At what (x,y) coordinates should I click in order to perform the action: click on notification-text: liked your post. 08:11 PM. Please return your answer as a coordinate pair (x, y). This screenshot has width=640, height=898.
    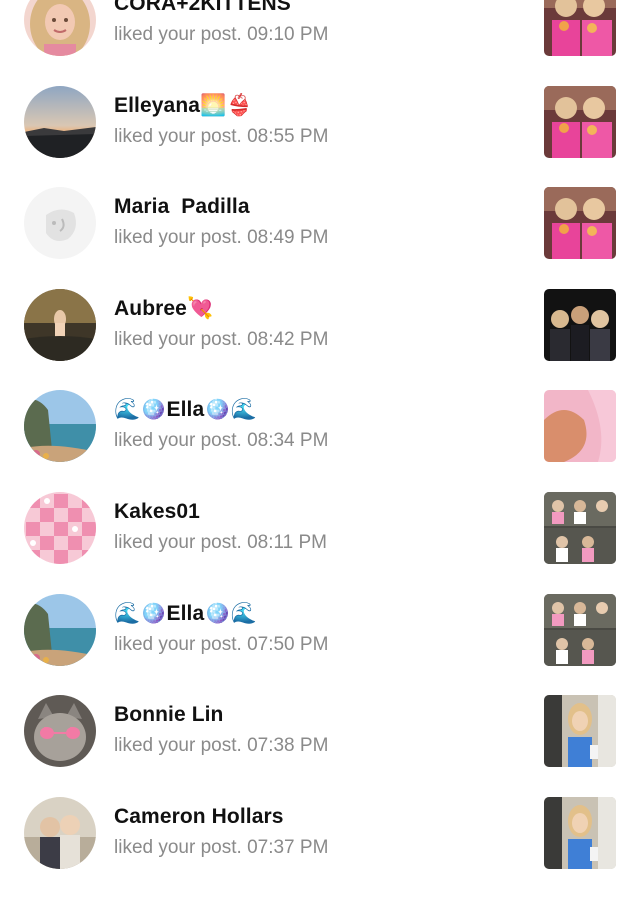
    Looking at the image, I should click on (220, 543).